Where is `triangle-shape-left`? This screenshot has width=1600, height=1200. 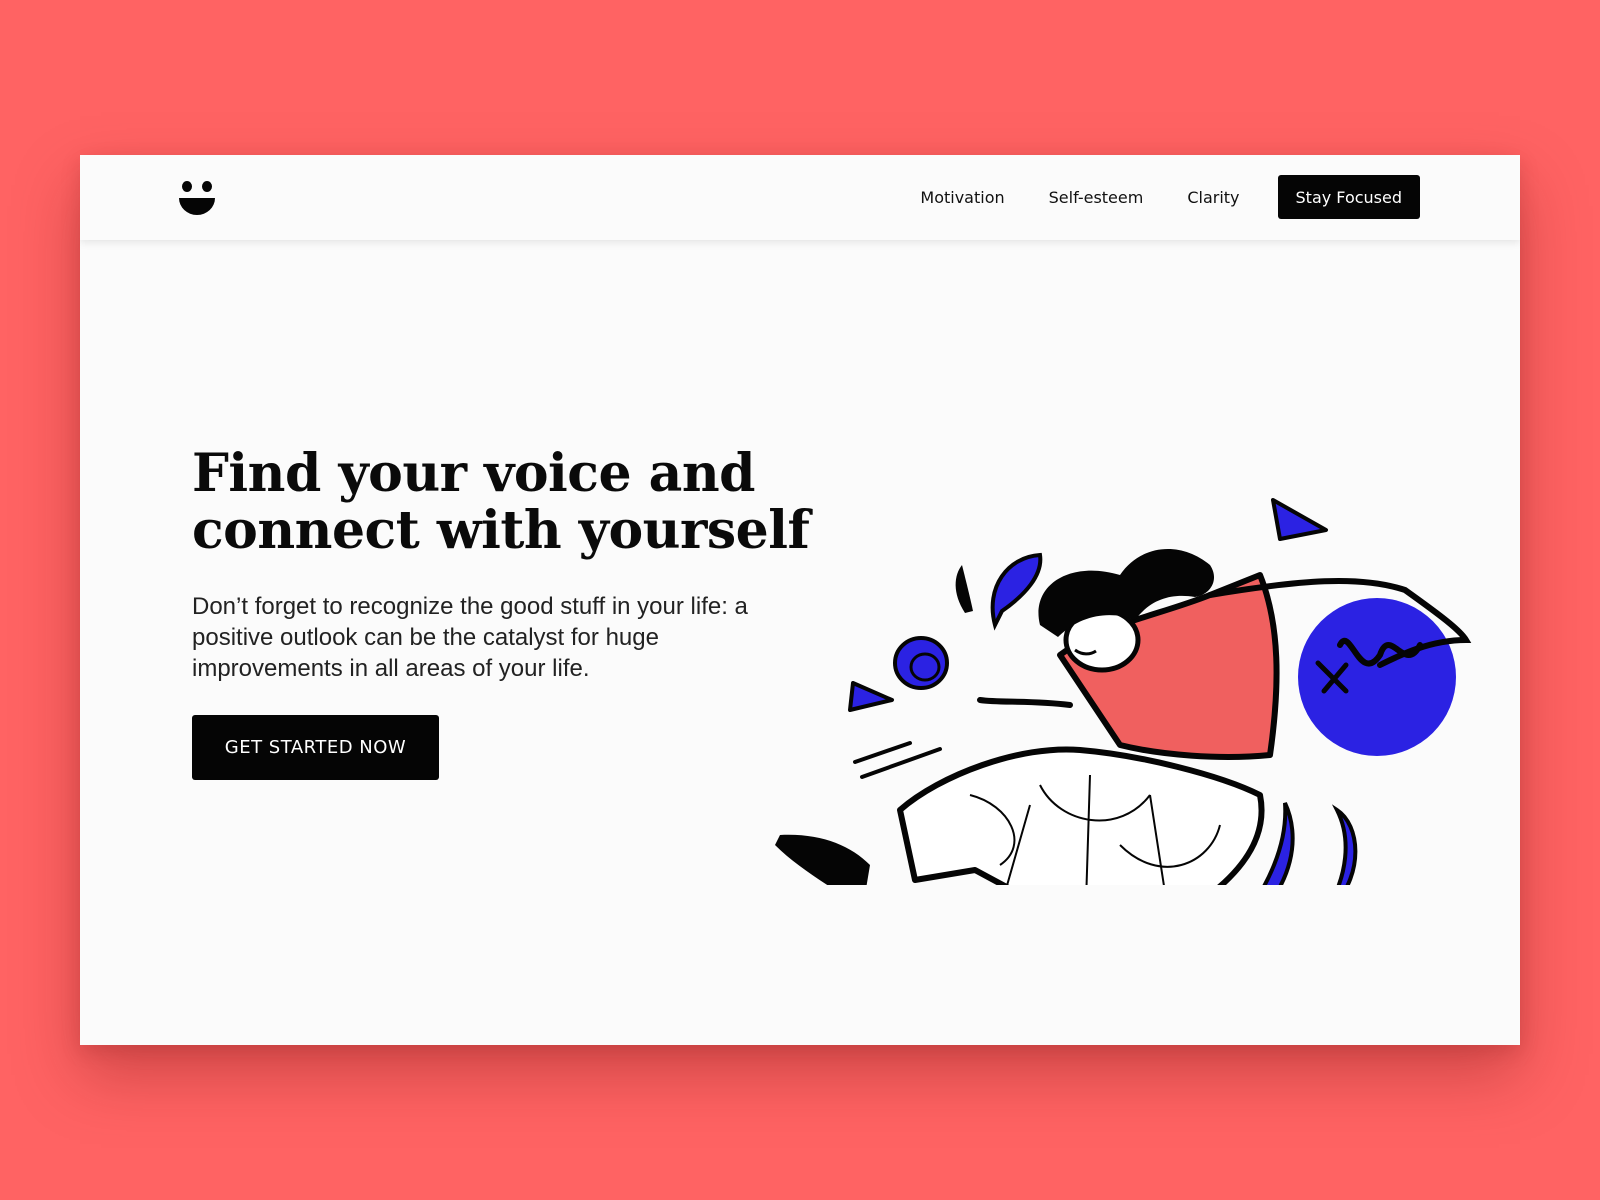
triangle-shape-left is located at coordinates (871, 696).